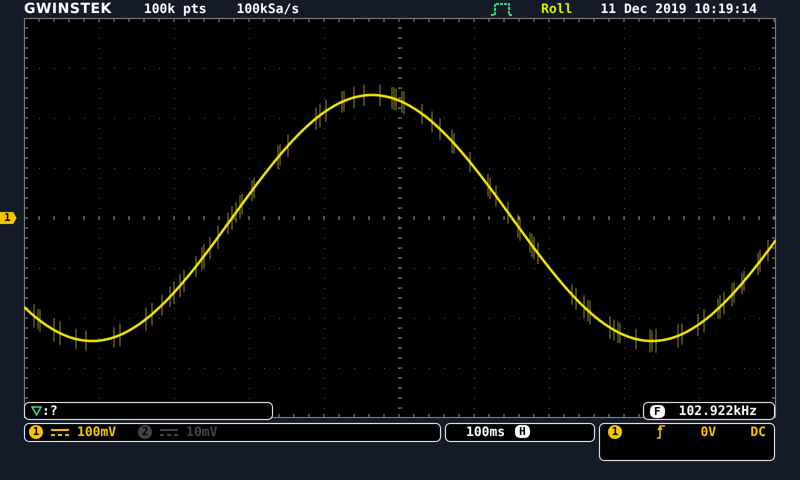 This screenshot has height=480, width=800. Describe the element at coordinates (758, 432) in the screenshot. I see `trigger-coupling: DC` at that location.